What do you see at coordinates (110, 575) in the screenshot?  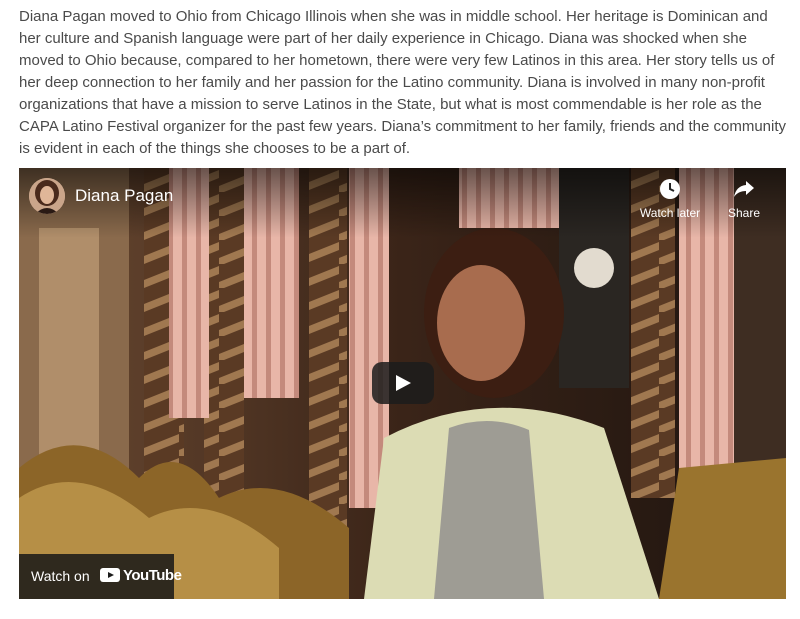 I see `youtube-logo-icon` at bounding box center [110, 575].